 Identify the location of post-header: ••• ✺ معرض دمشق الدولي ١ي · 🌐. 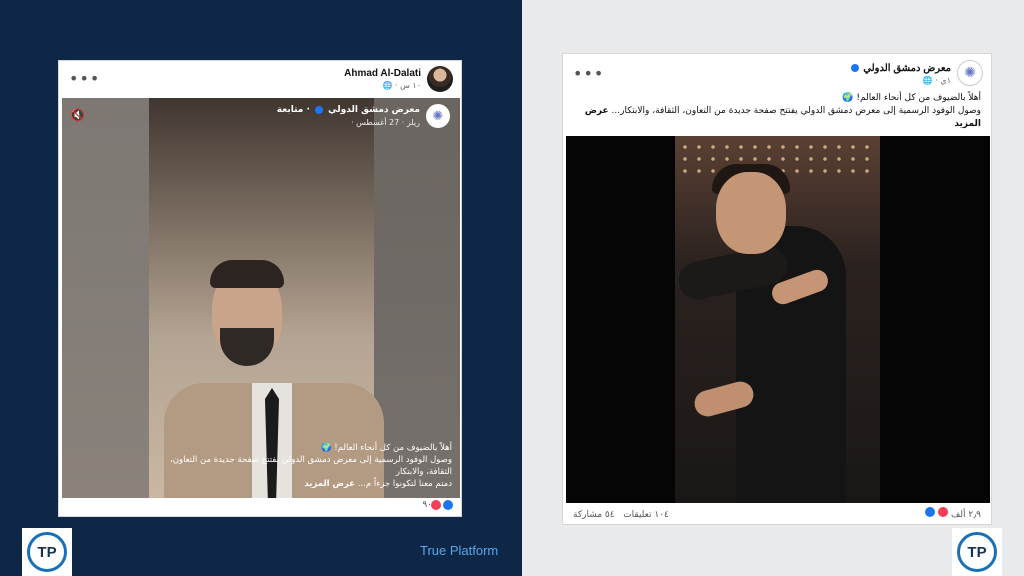
(777, 71).